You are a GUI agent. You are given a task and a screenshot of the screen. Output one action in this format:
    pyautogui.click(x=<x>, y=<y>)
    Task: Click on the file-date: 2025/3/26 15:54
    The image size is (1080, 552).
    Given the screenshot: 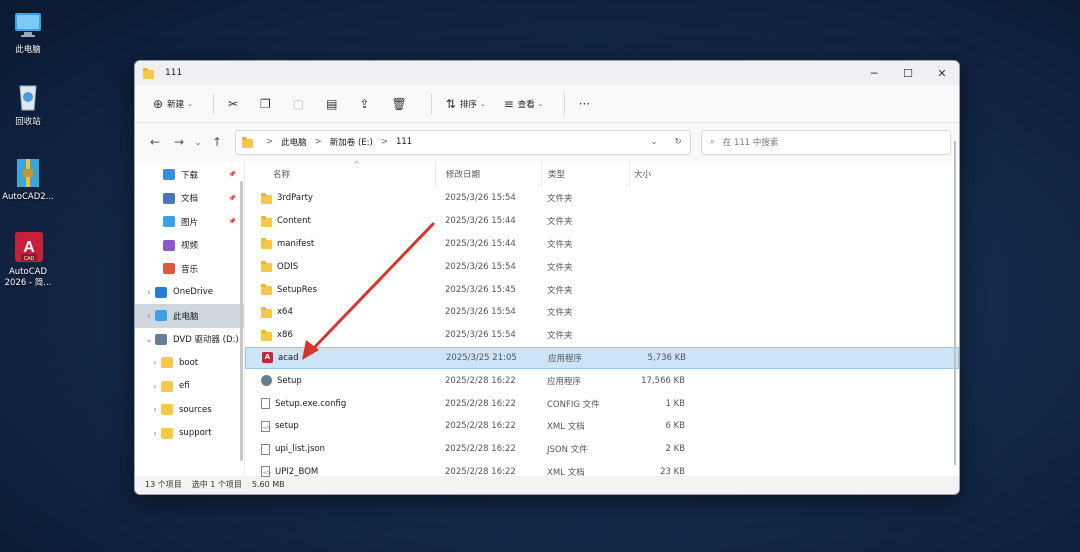 What is the action you would take?
    pyautogui.click(x=480, y=335)
    